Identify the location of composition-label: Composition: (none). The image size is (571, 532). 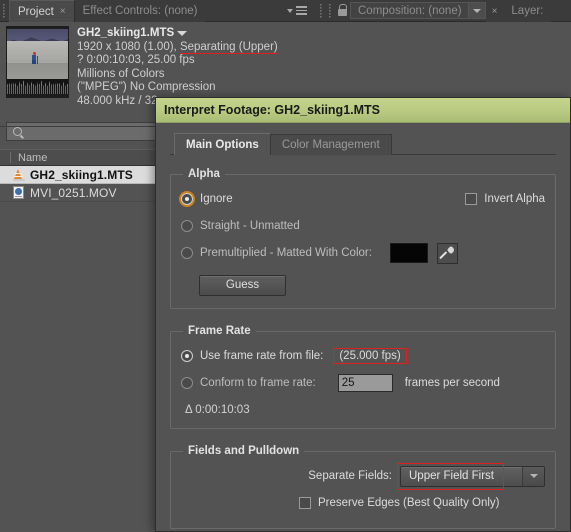
(410, 10).